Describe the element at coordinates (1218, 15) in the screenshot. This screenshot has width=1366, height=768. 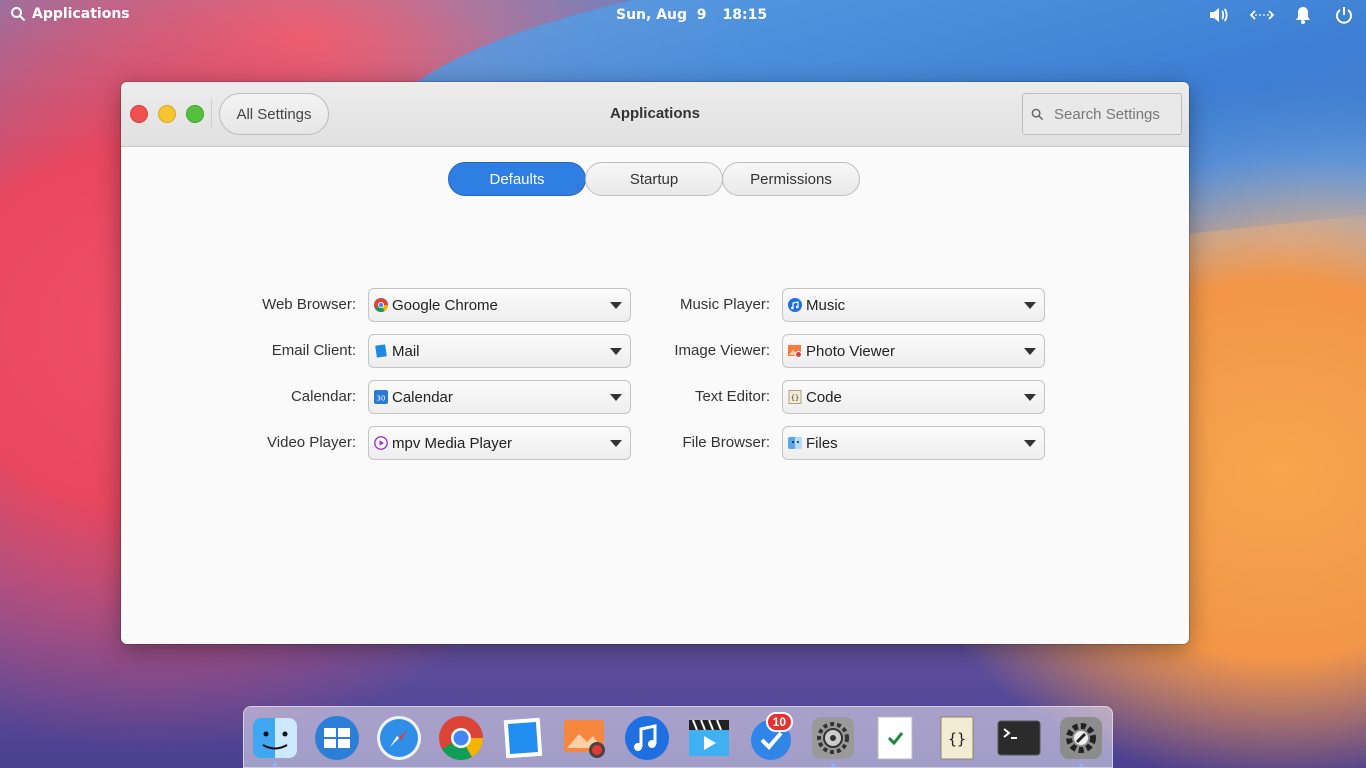
I see `volume-icon` at that location.